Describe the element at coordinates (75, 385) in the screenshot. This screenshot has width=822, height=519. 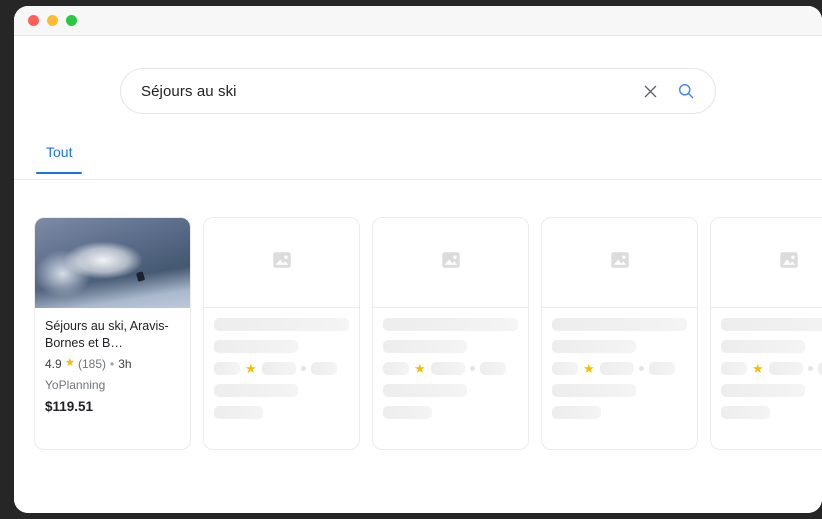
I see `result-card-vendor: YoPlanning` at that location.